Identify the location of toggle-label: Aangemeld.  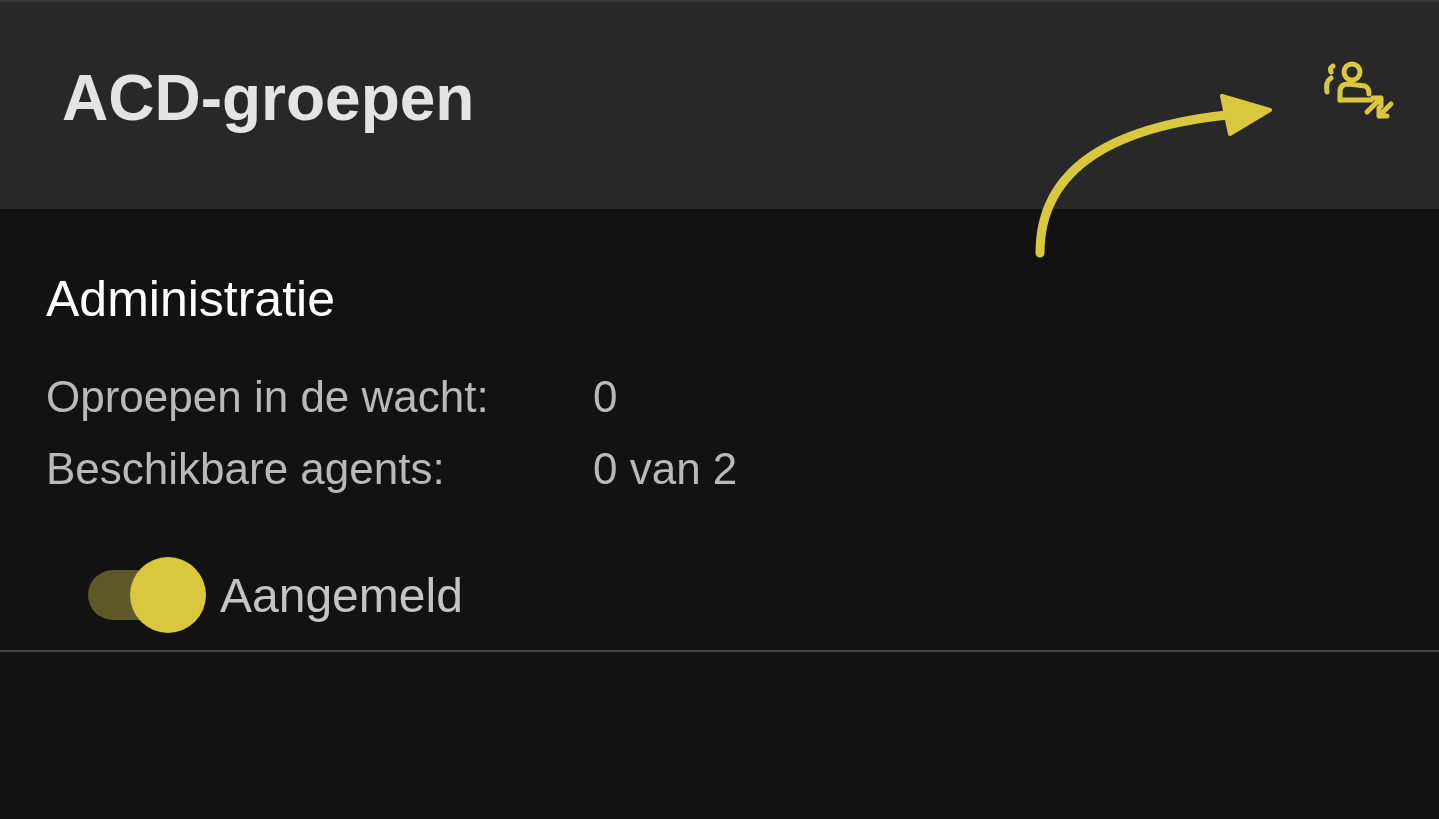
(341, 595).